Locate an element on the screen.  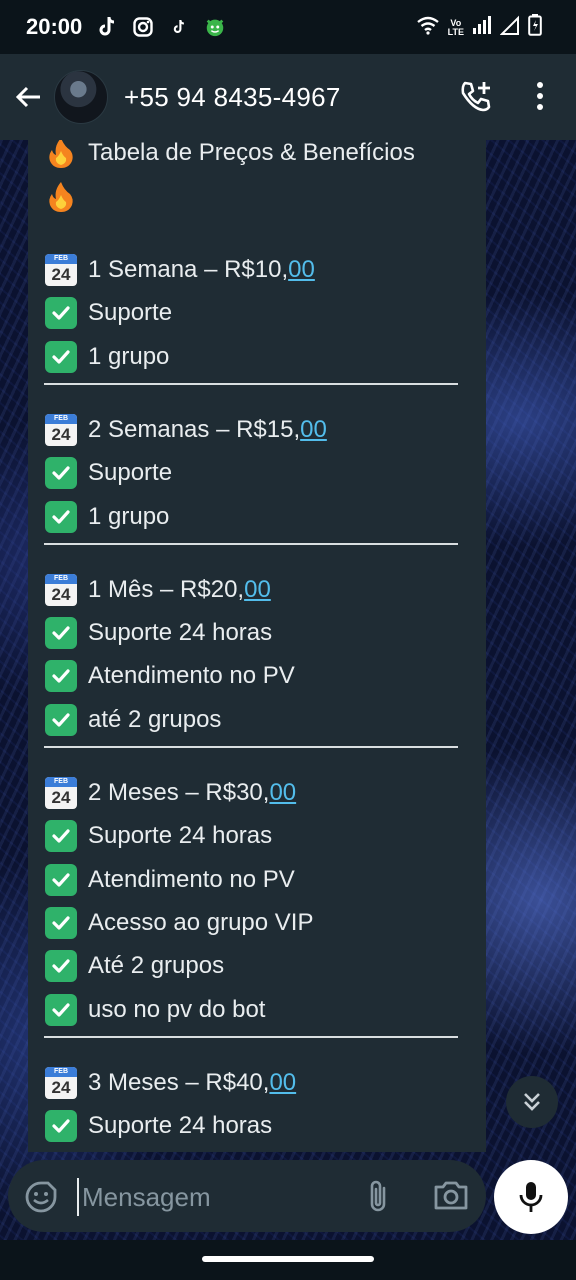
line-text: 2 Meses – R$30, is located at coordinates (179, 792).